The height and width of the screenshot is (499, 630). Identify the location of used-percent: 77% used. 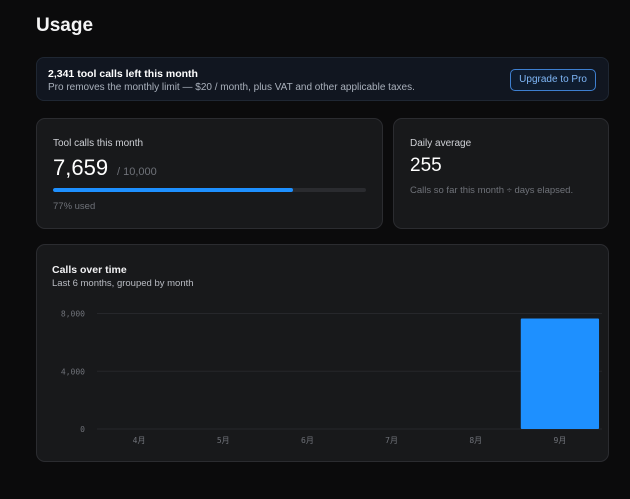
(74, 206).